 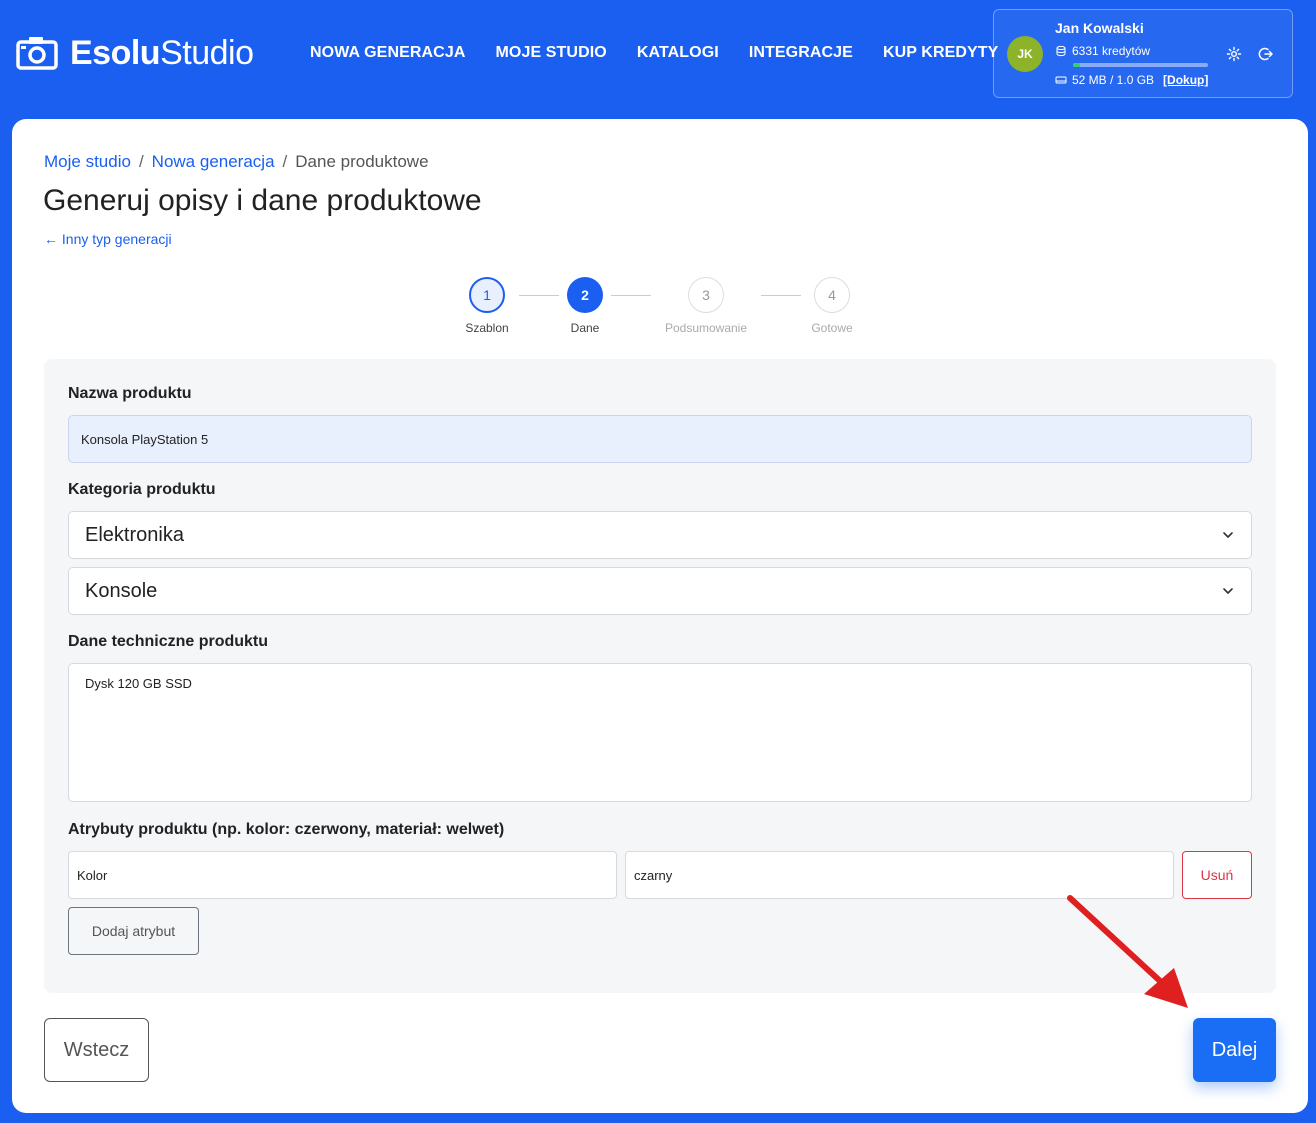 I want to click on nav-kup-kredyty: KUP KREDYTY, so click(x=941, y=53).